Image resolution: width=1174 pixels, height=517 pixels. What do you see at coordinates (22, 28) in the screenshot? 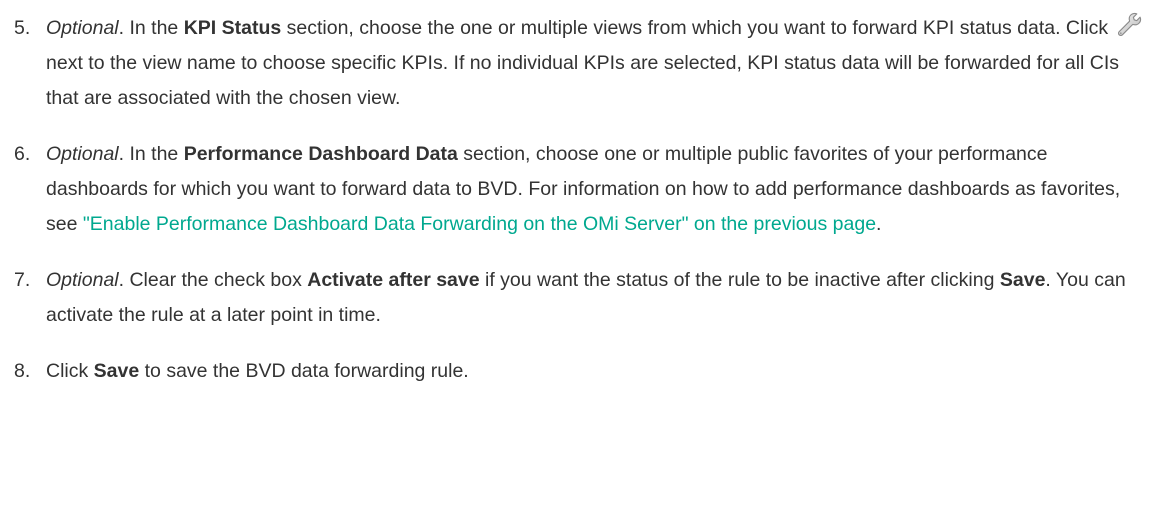
I see `step-number: 5.` at bounding box center [22, 28].